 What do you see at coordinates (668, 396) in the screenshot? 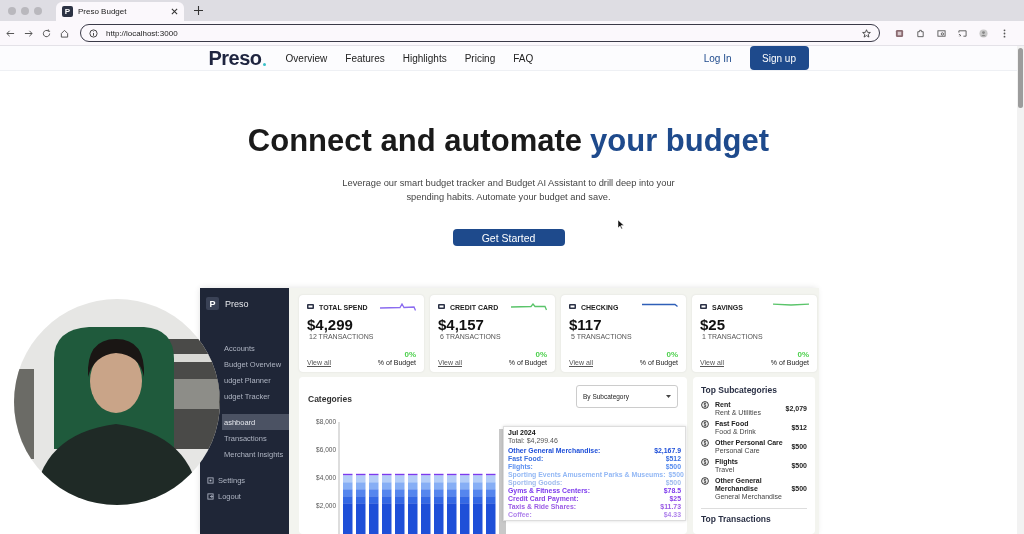
I see `caret-icon` at bounding box center [668, 396].